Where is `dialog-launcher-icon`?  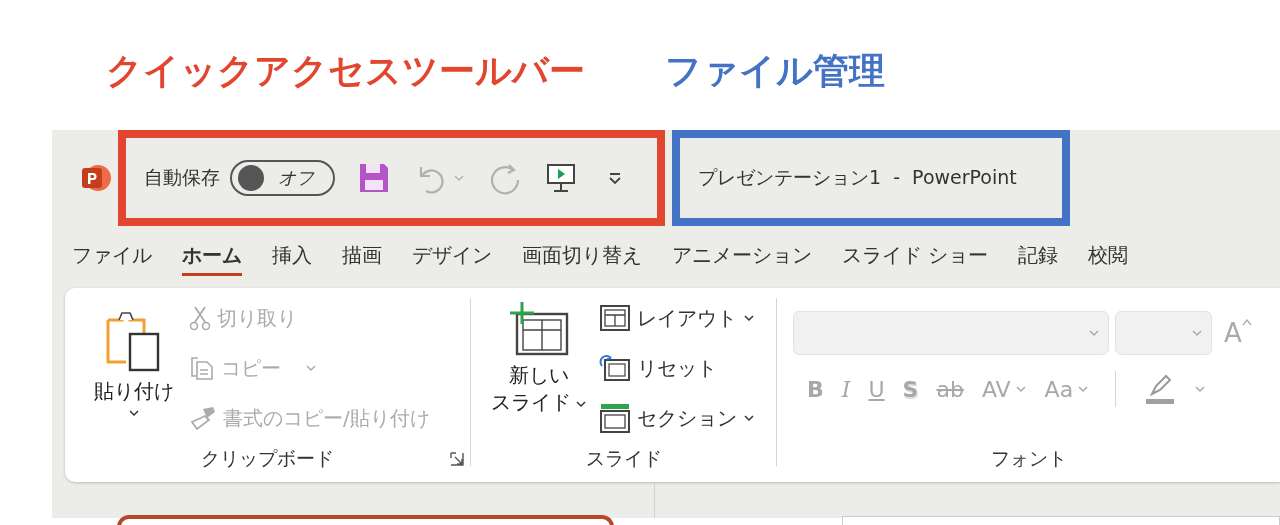
dialog-launcher-icon is located at coordinates (457, 459).